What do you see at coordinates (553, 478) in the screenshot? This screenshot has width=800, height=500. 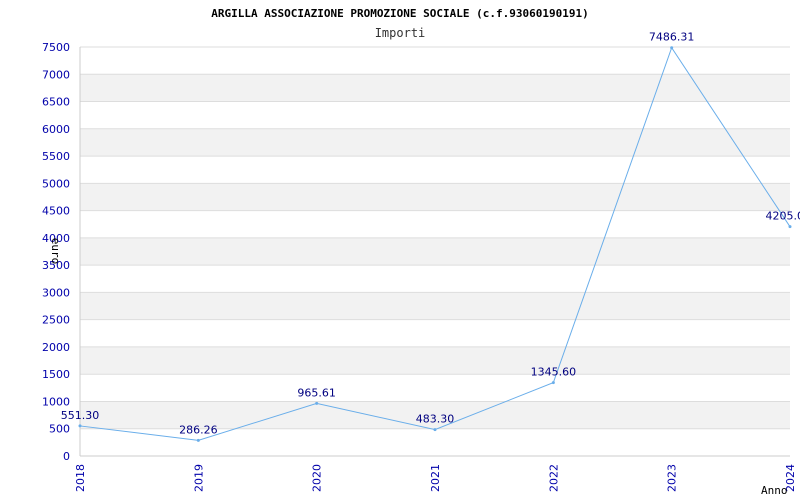 I see `x-tick-label: 2022` at bounding box center [553, 478].